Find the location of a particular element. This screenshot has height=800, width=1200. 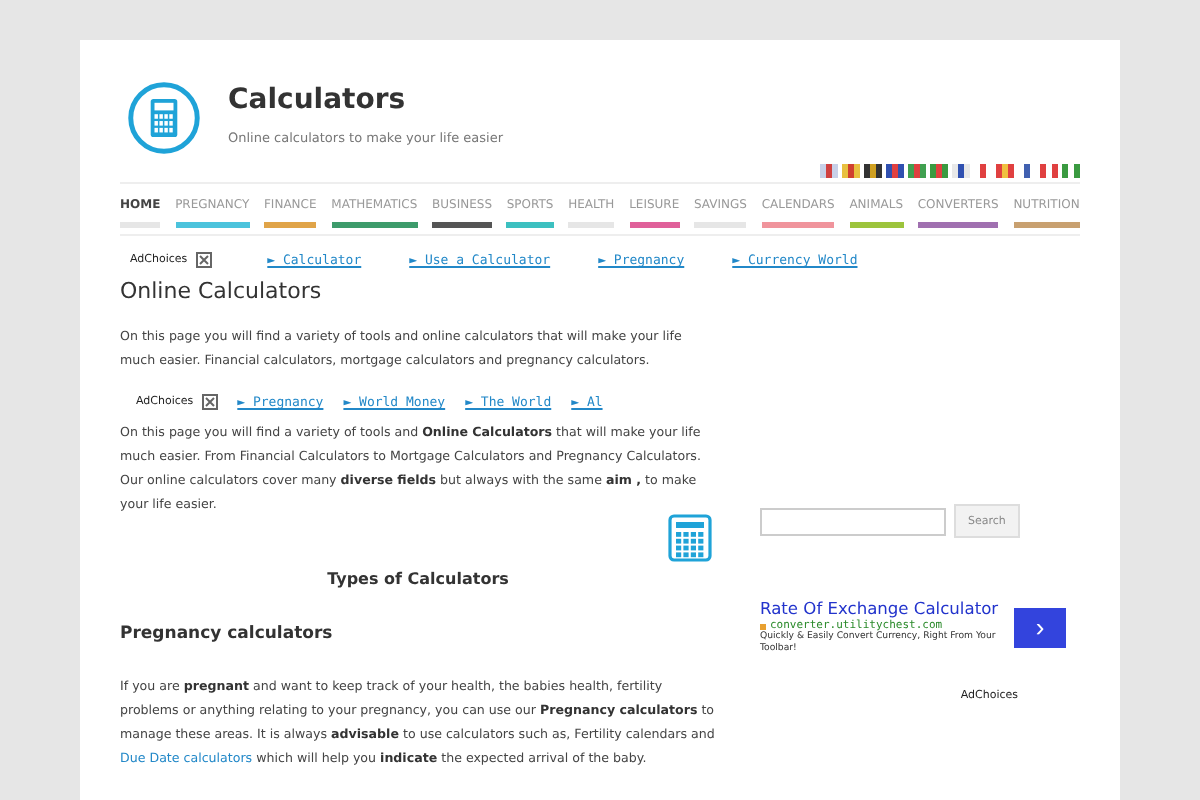

calculator-icon is located at coordinates (690, 538).